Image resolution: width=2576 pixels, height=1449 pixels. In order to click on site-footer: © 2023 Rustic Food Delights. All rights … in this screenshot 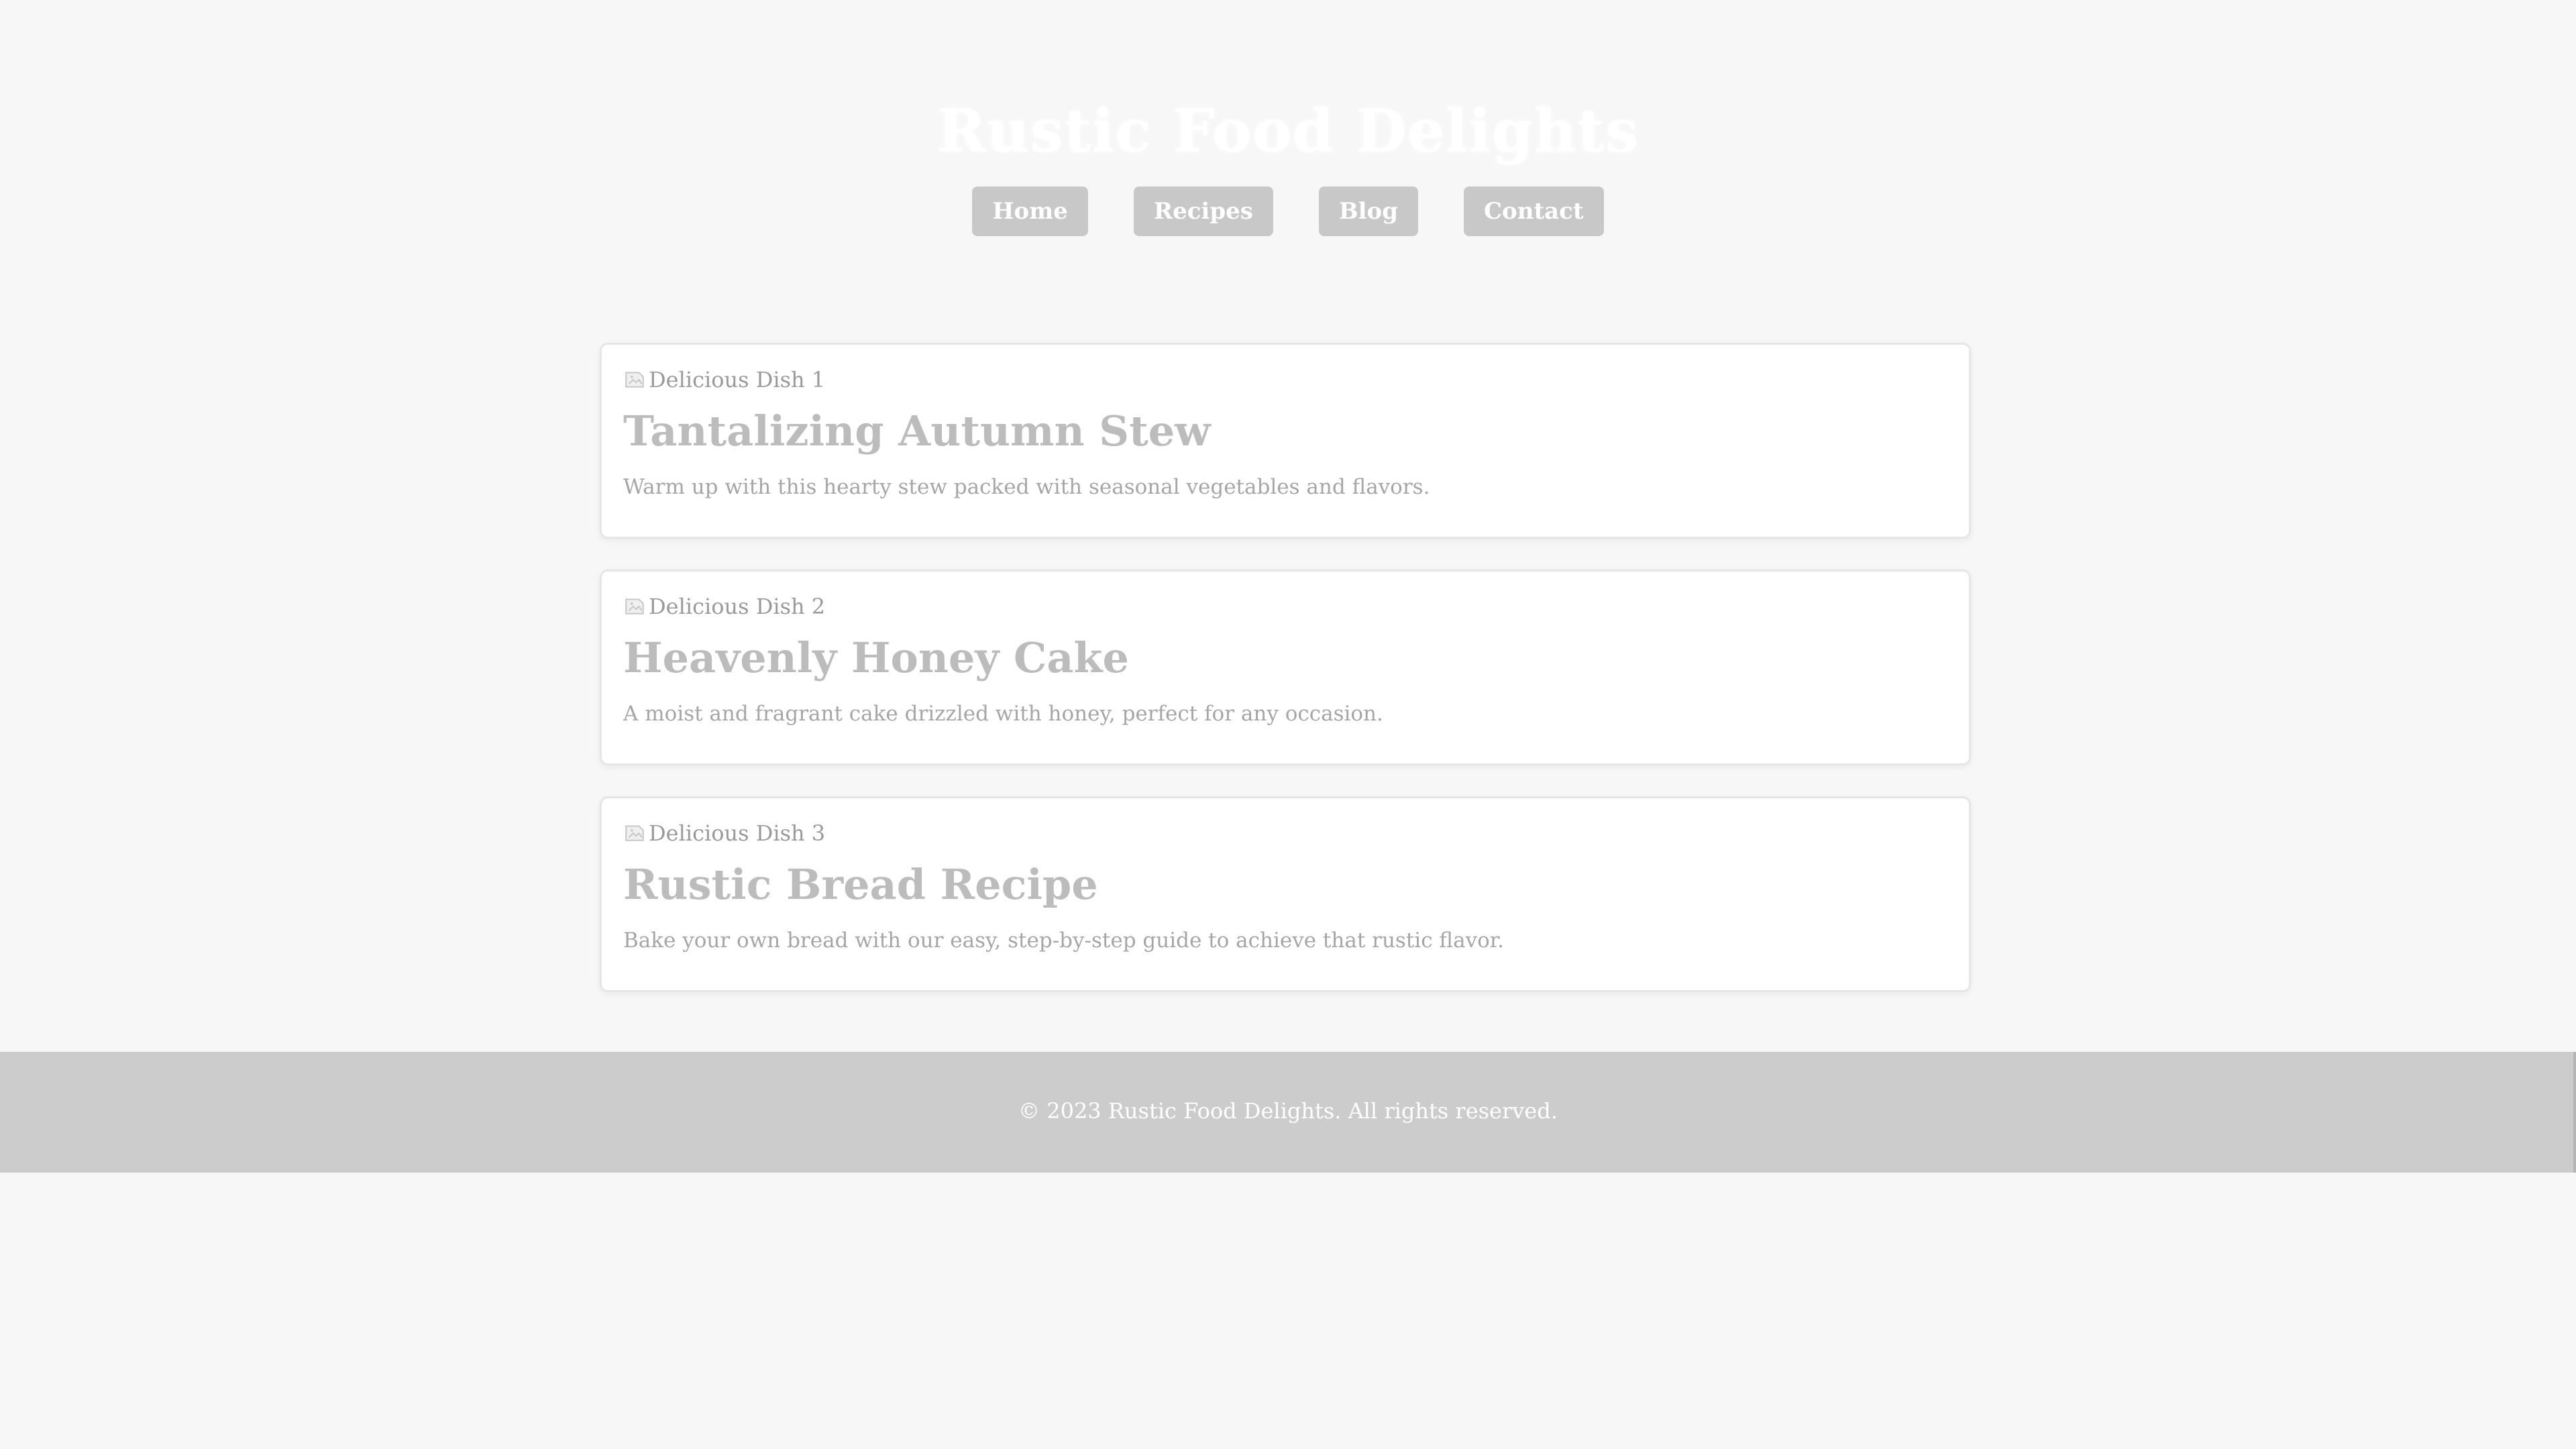, I will do `click(1288, 1112)`.